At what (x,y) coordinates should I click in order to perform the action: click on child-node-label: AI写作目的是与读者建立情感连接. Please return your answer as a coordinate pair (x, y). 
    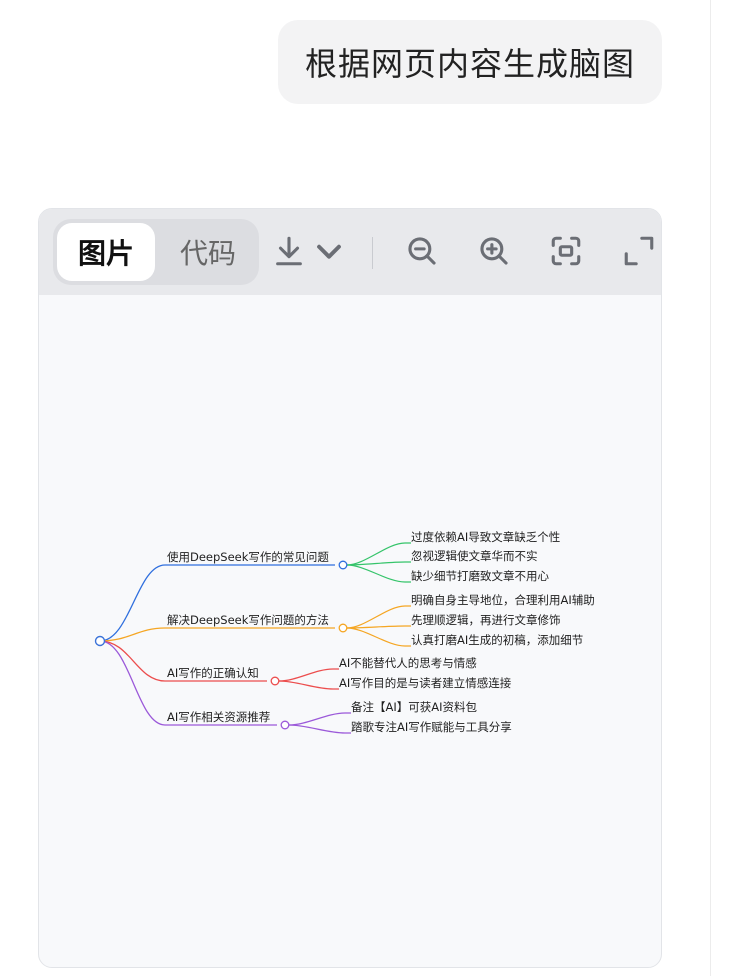
    Looking at the image, I should click on (425, 683).